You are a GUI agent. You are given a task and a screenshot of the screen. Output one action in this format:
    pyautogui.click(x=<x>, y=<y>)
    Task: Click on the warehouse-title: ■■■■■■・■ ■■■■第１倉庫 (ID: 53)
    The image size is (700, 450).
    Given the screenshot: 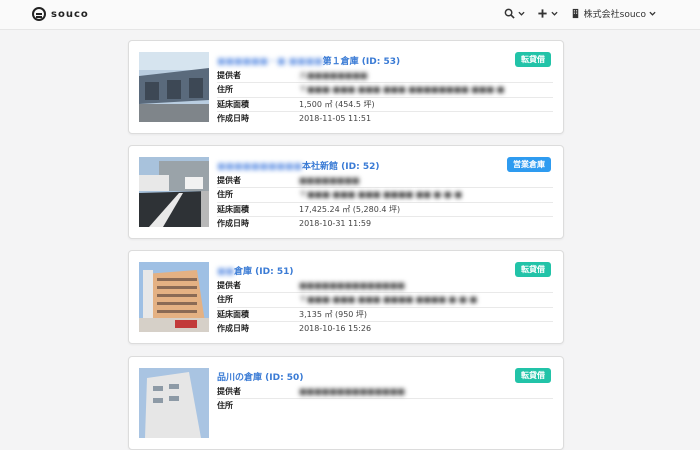 What is the action you would take?
    pyautogui.click(x=308, y=60)
    